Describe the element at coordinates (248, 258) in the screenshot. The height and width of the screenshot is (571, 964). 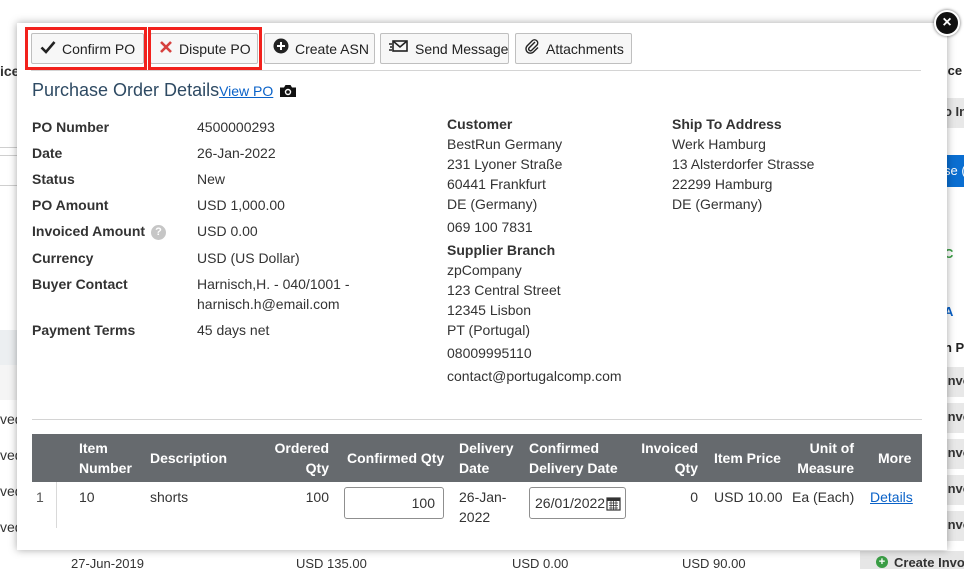
I see `currency-value: USD (US Dollar)` at that location.